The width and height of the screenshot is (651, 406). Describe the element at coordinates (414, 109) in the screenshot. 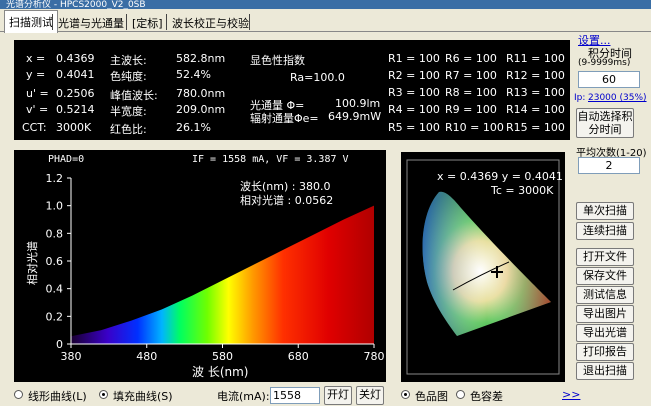

I see `cri-r4: R4 = 100` at that location.